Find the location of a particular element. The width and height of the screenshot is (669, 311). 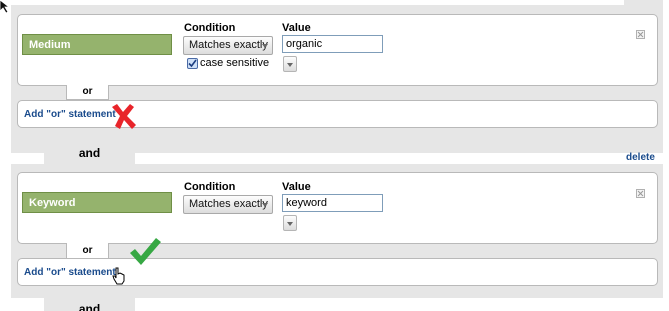

case-sensitive-label: case sensitive is located at coordinates (235, 63).